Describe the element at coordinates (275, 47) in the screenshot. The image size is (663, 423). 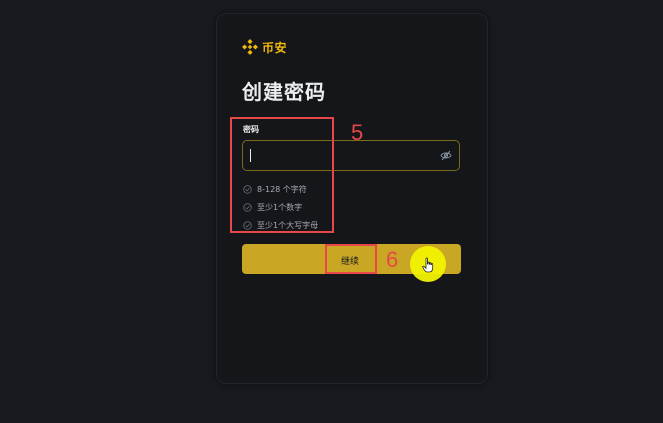
I see `brand-name: 币安` at that location.